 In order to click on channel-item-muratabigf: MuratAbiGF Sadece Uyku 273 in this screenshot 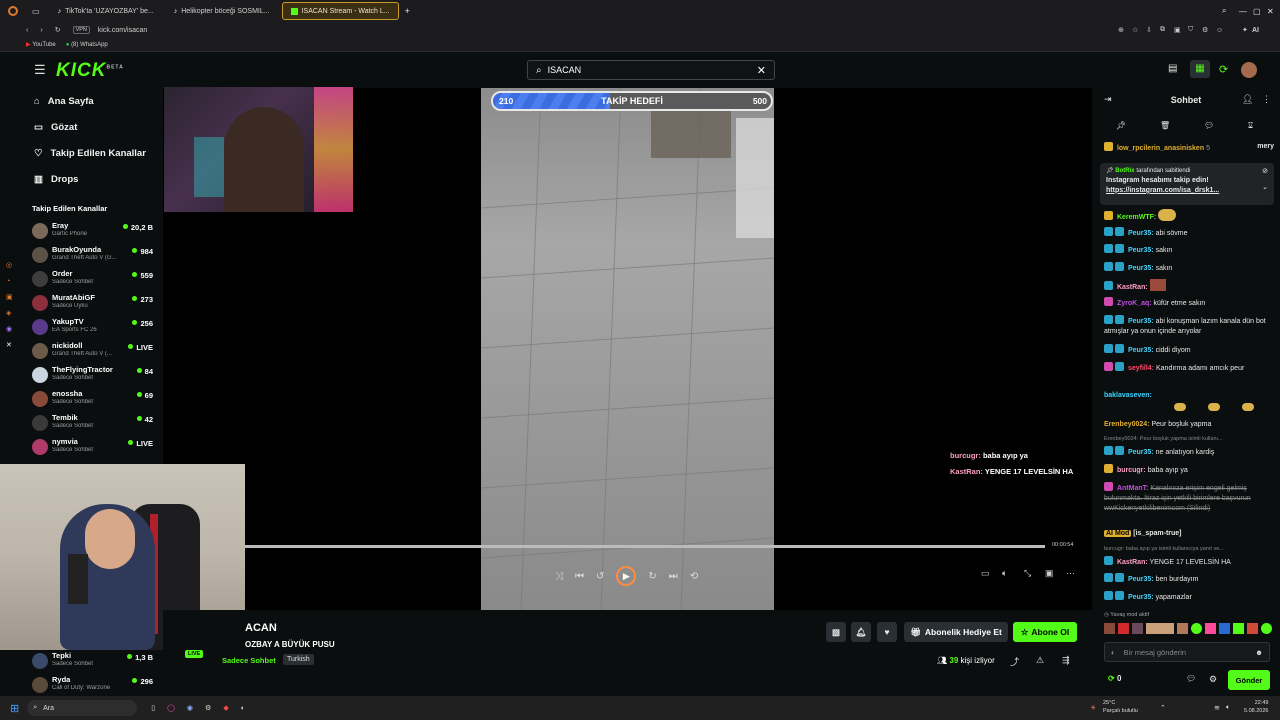, I will do `click(94, 304)`.